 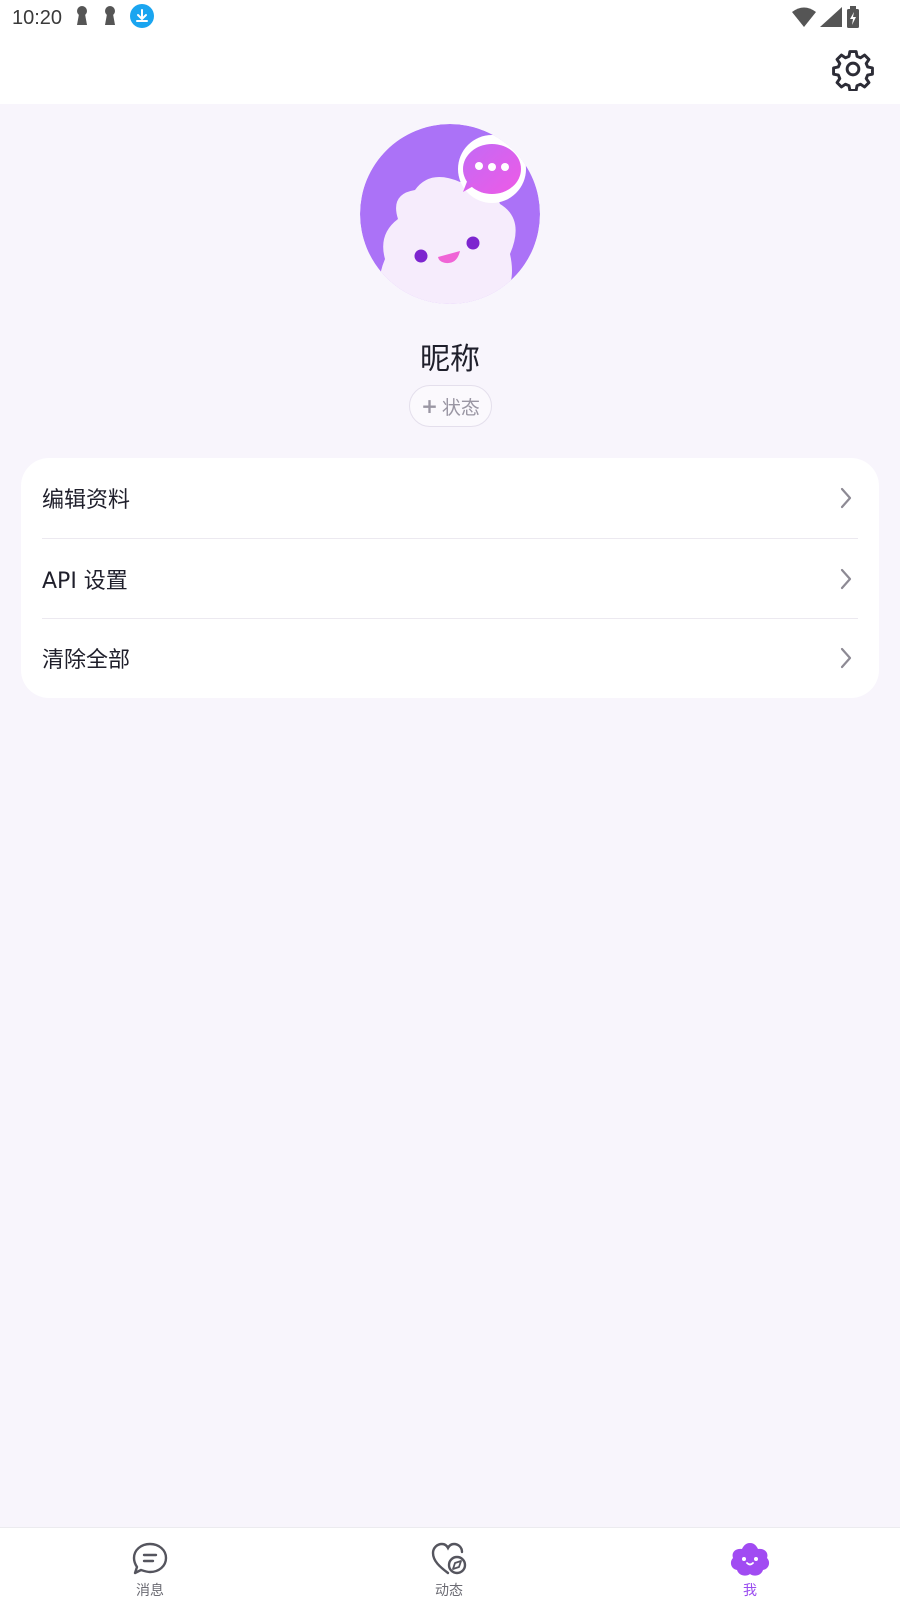 I want to click on top-header, so click(x=450, y=70).